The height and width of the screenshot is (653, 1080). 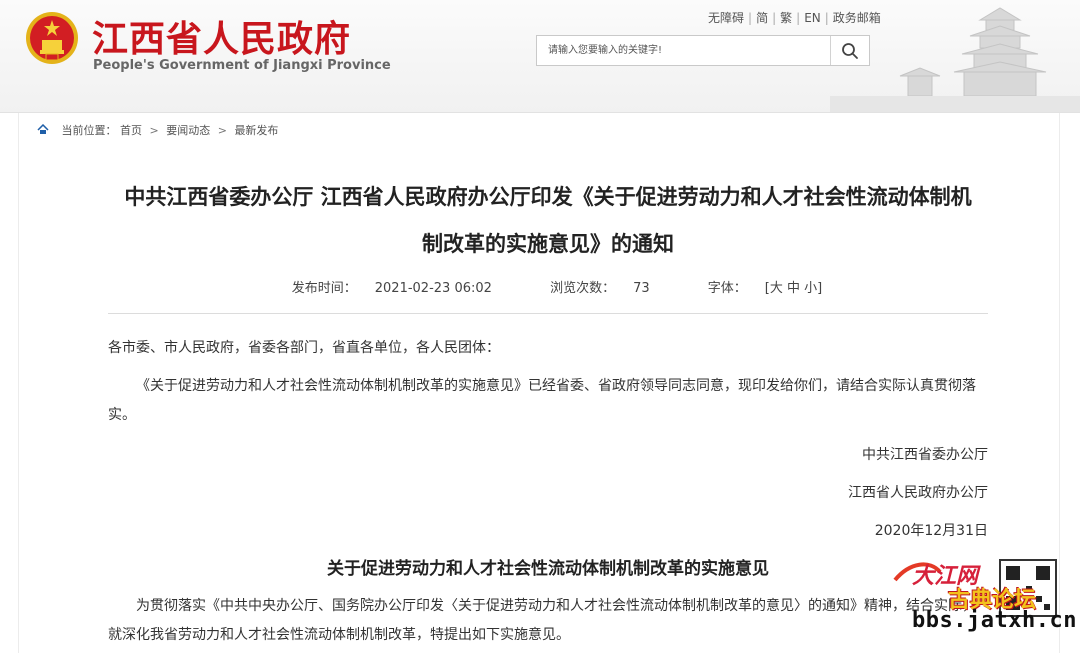 I want to click on publish-time: 2021-02-23 06:02, so click(x=433, y=288).